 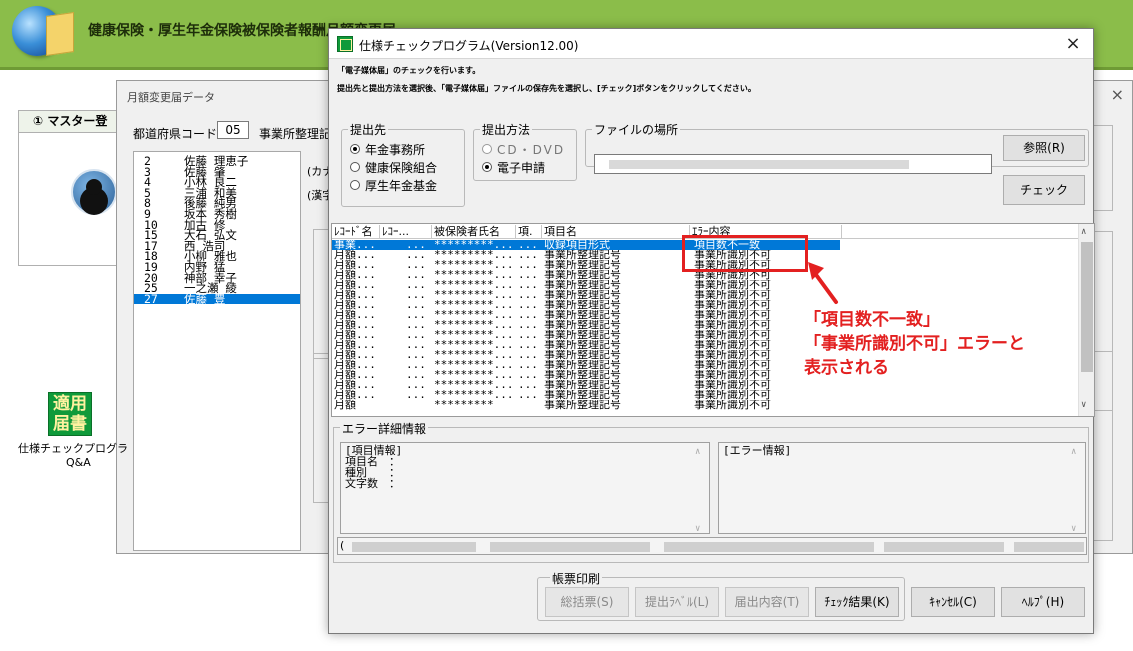 I want to click on file-path-input, so click(x=793, y=164).